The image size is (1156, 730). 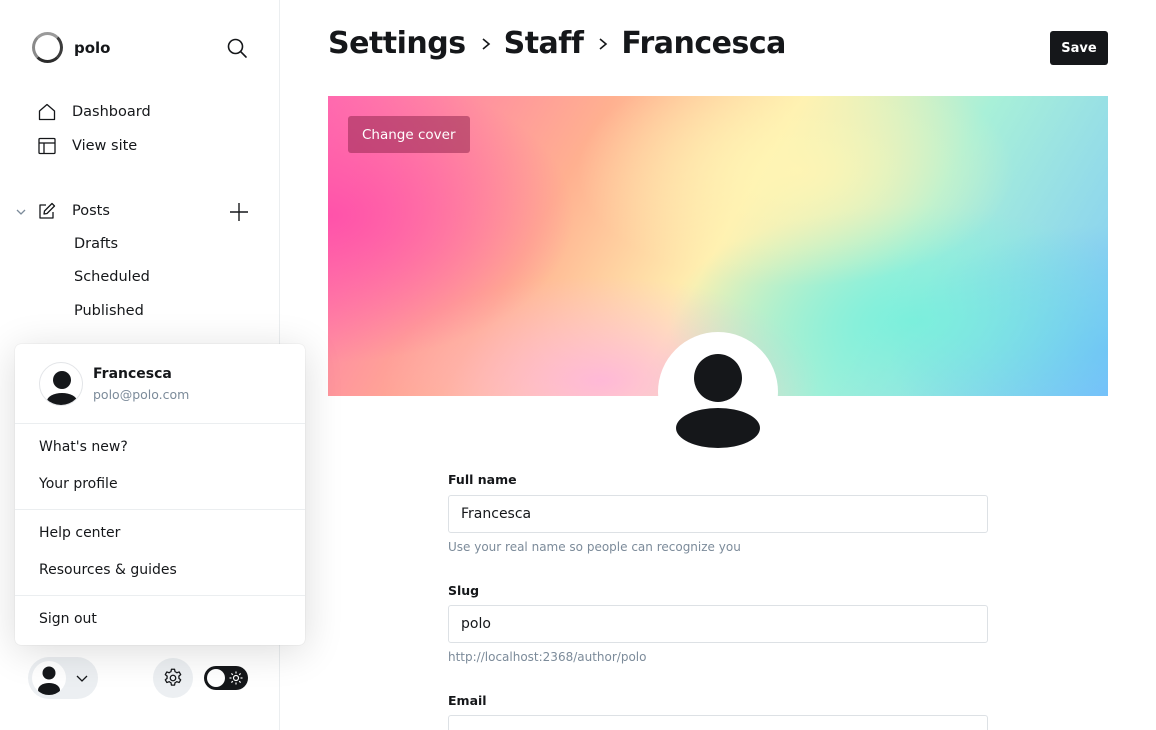 I want to click on layout-icon, so click(x=47, y=146).